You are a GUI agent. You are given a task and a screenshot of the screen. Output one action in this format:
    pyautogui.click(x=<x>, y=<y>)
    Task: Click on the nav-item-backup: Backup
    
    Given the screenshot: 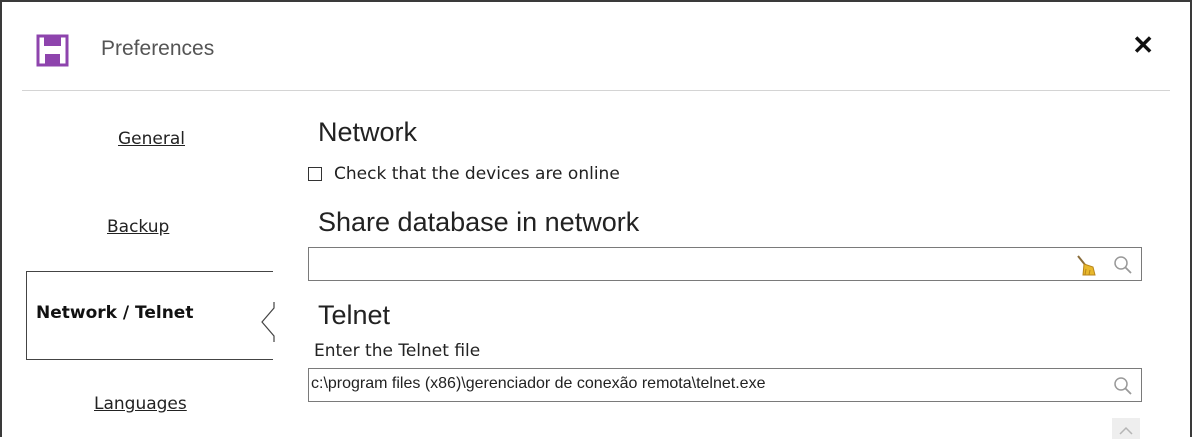 What is the action you would take?
    pyautogui.click(x=138, y=227)
    